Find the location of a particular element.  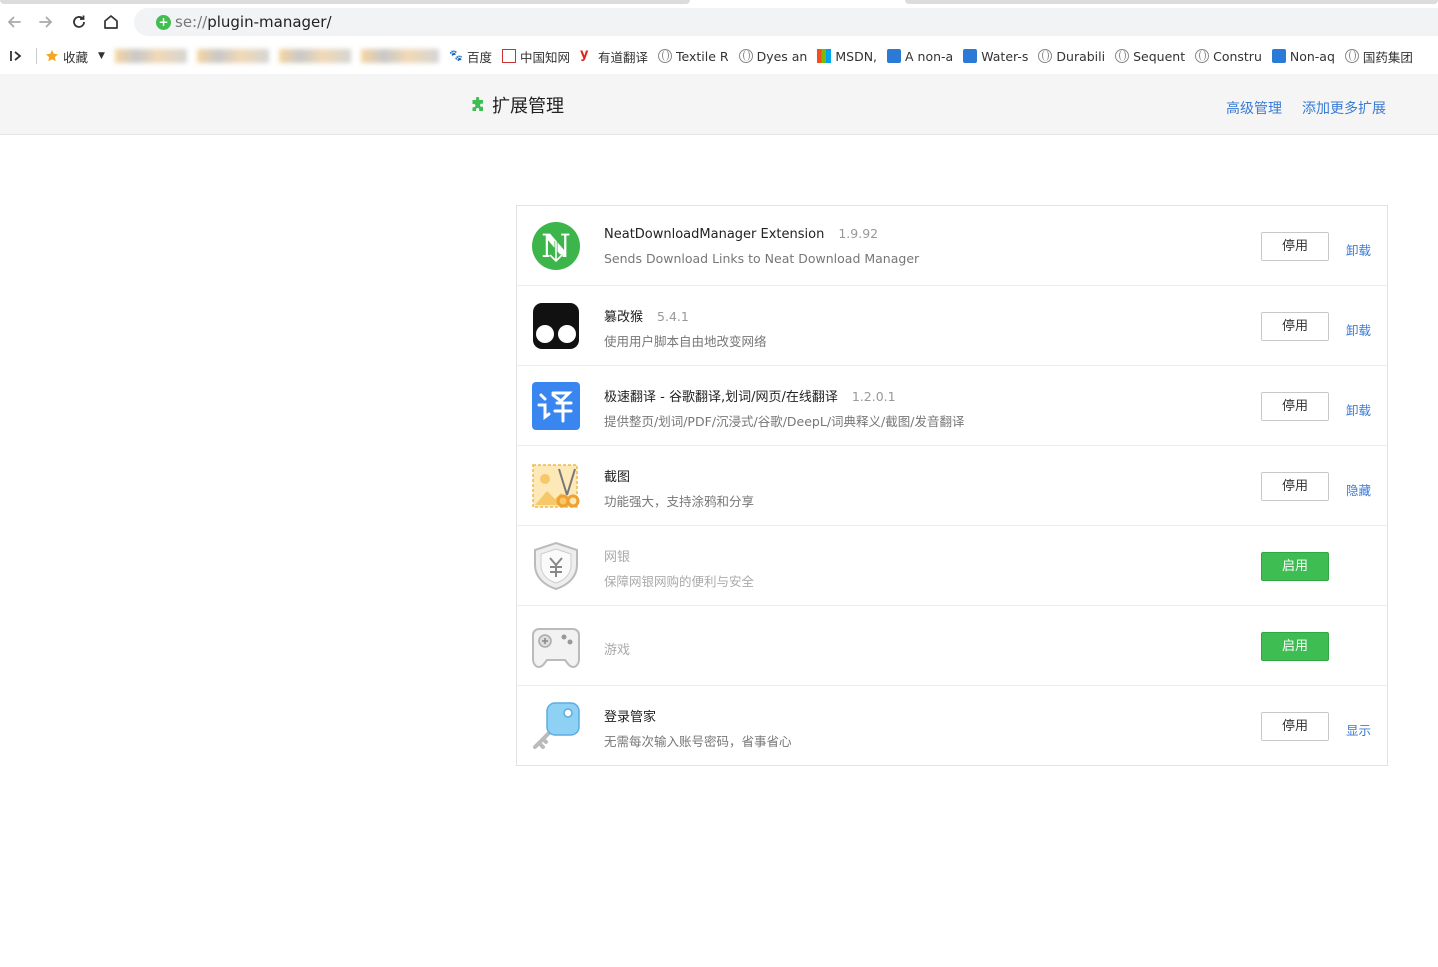

advanced-management-link: 高级管理 is located at coordinates (1254, 108).